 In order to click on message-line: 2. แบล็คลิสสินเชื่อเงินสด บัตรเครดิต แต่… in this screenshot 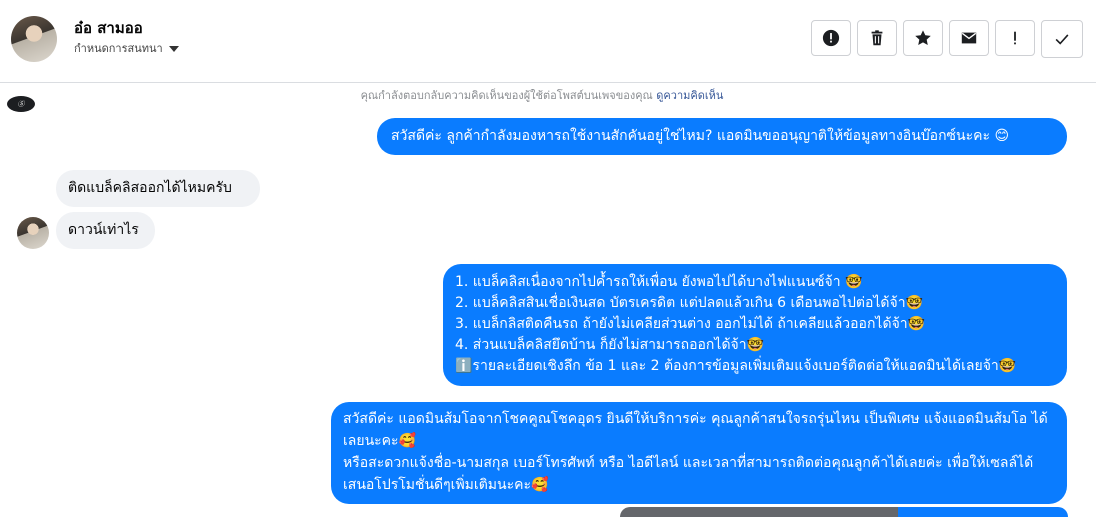, I will do `click(689, 303)`.